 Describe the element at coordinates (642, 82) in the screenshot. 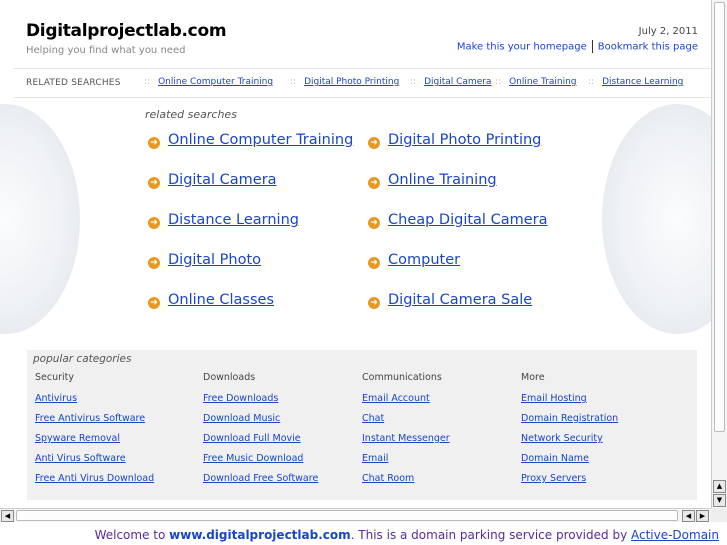

I see `related-bar-link: Distance Learning` at that location.